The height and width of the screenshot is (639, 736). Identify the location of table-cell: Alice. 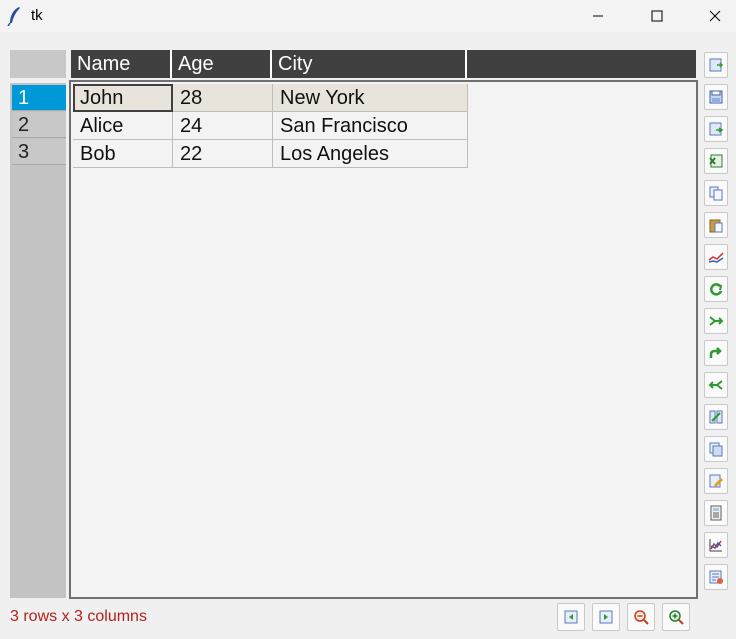
(123, 126).